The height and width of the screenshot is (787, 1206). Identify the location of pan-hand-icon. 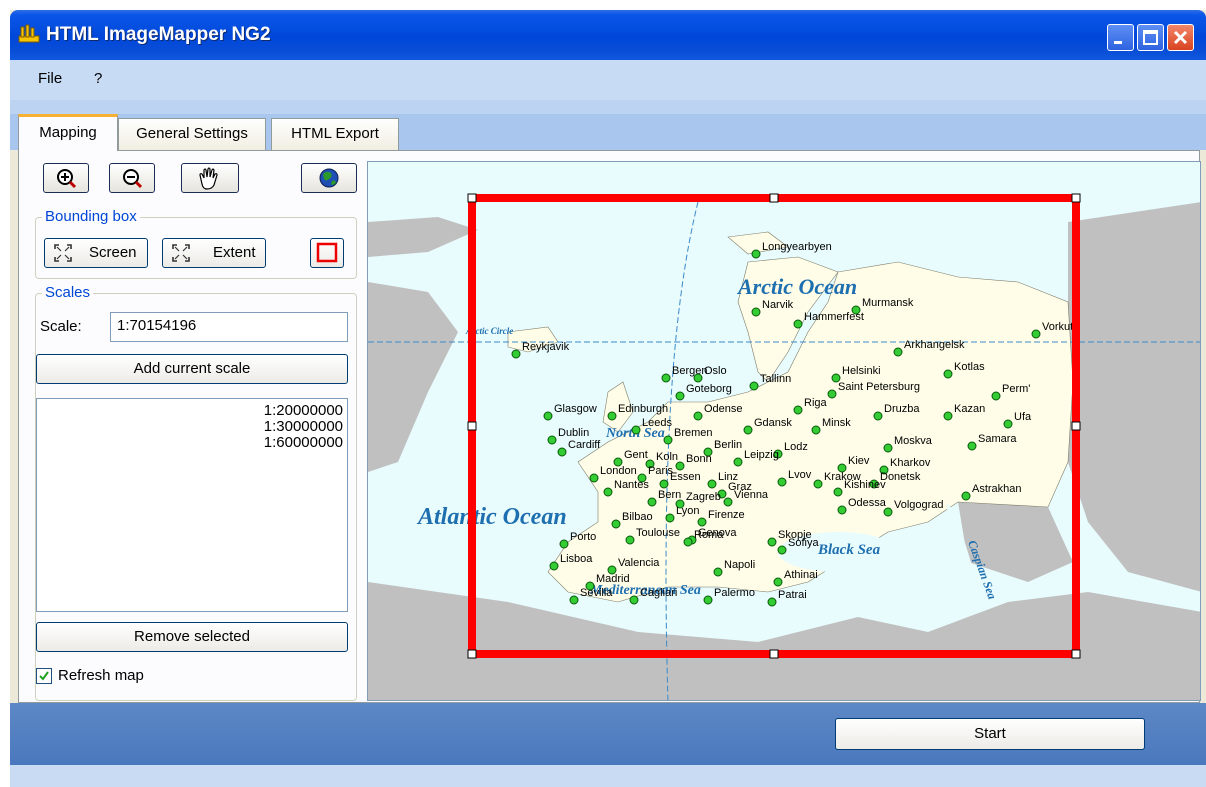
(208, 178).